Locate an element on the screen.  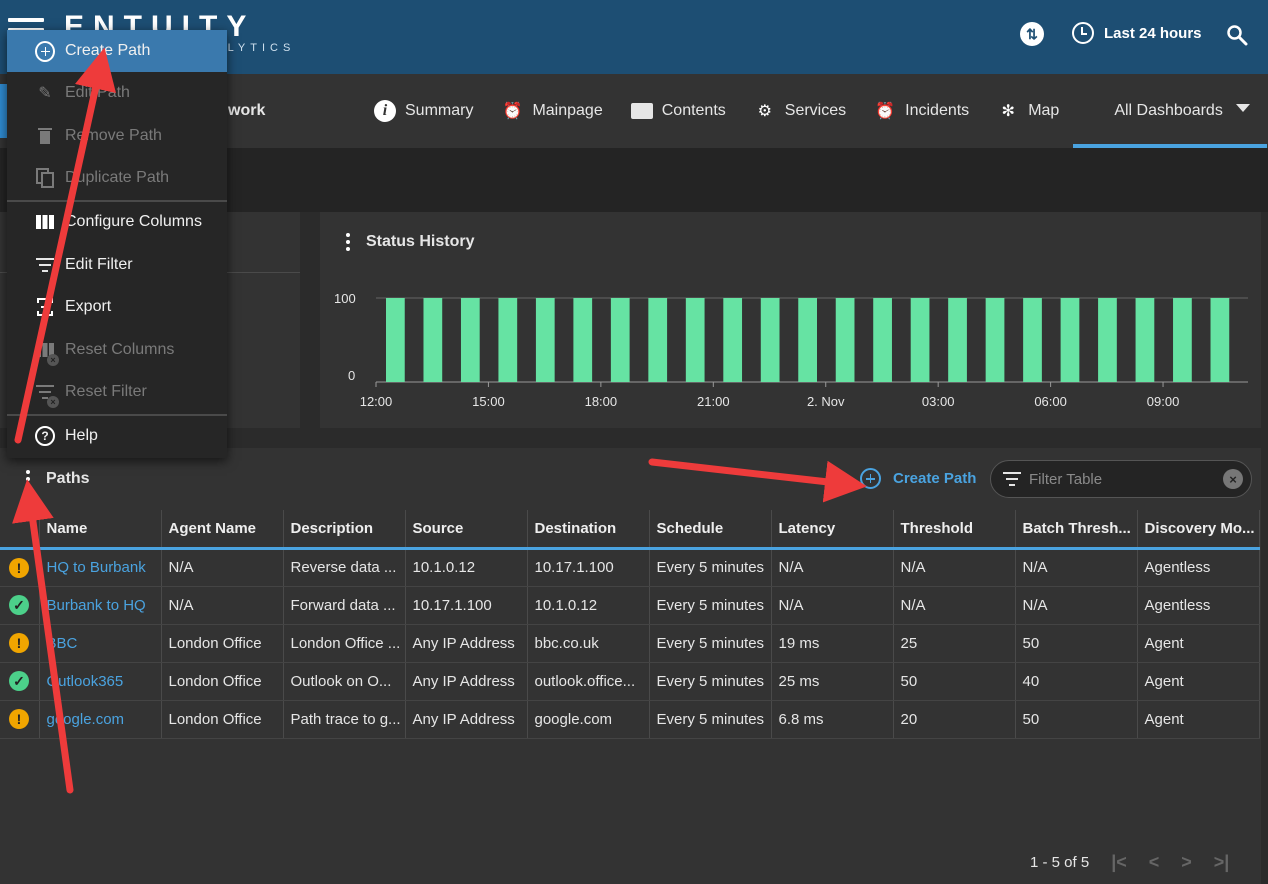
search-icon is located at coordinates (1237, 35).